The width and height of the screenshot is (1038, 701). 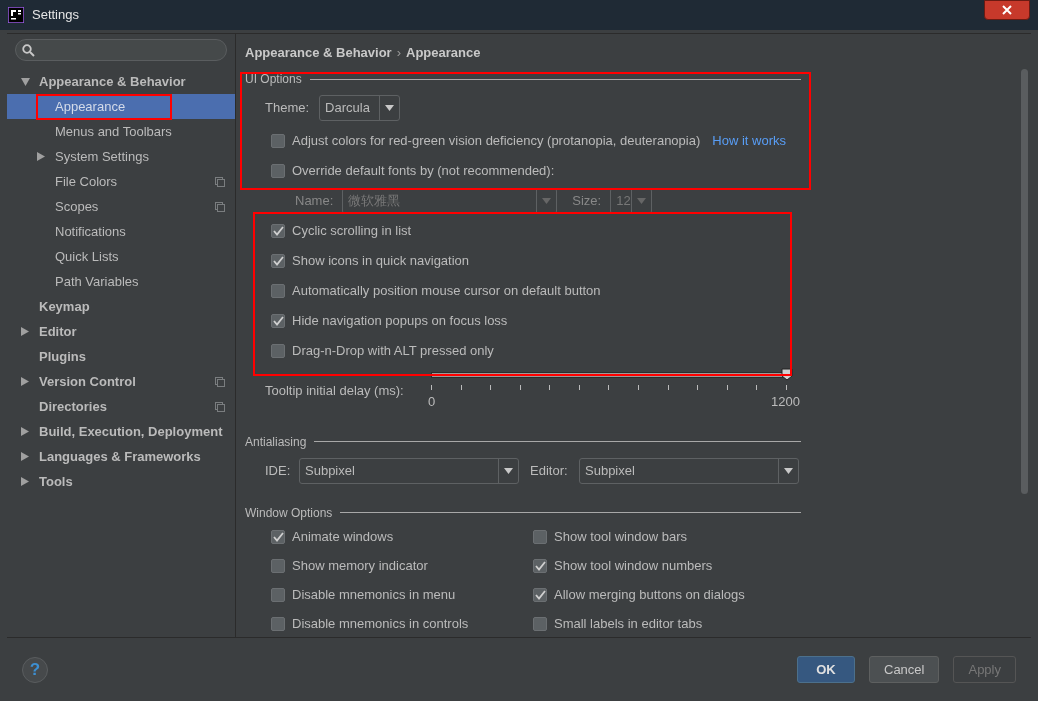 What do you see at coordinates (121, 206) in the screenshot?
I see `tree-item: Scopes` at bounding box center [121, 206].